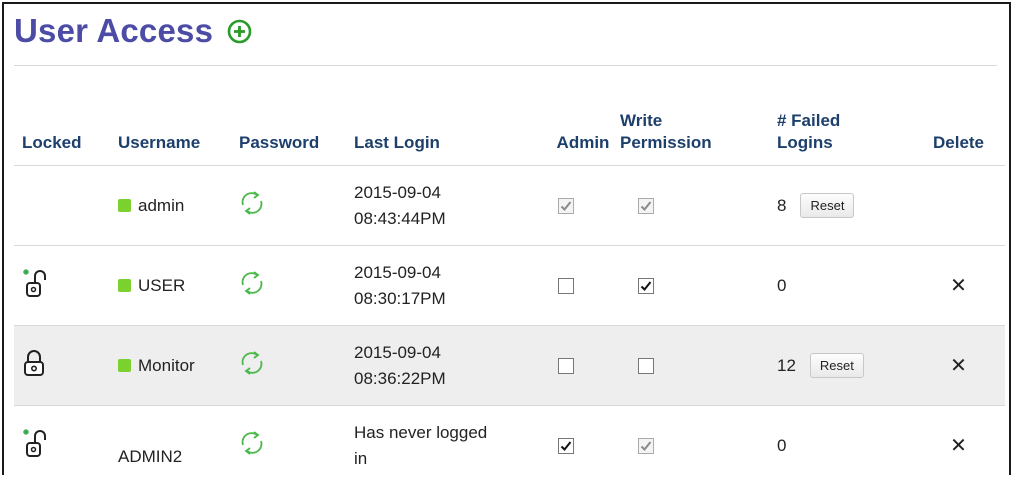 Image resolution: width=1011 pixels, height=477 pixels. What do you see at coordinates (666, 142) in the screenshot?
I see `write-header-line2: Permission` at bounding box center [666, 142].